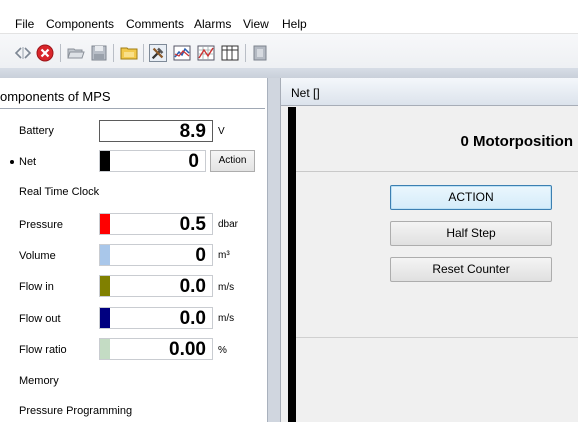 This screenshot has width=578, height=422. What do you see at coordinates (232, 161) in the screenshot?
I see `net-action-button: Action` at bounding box center [232, 161].